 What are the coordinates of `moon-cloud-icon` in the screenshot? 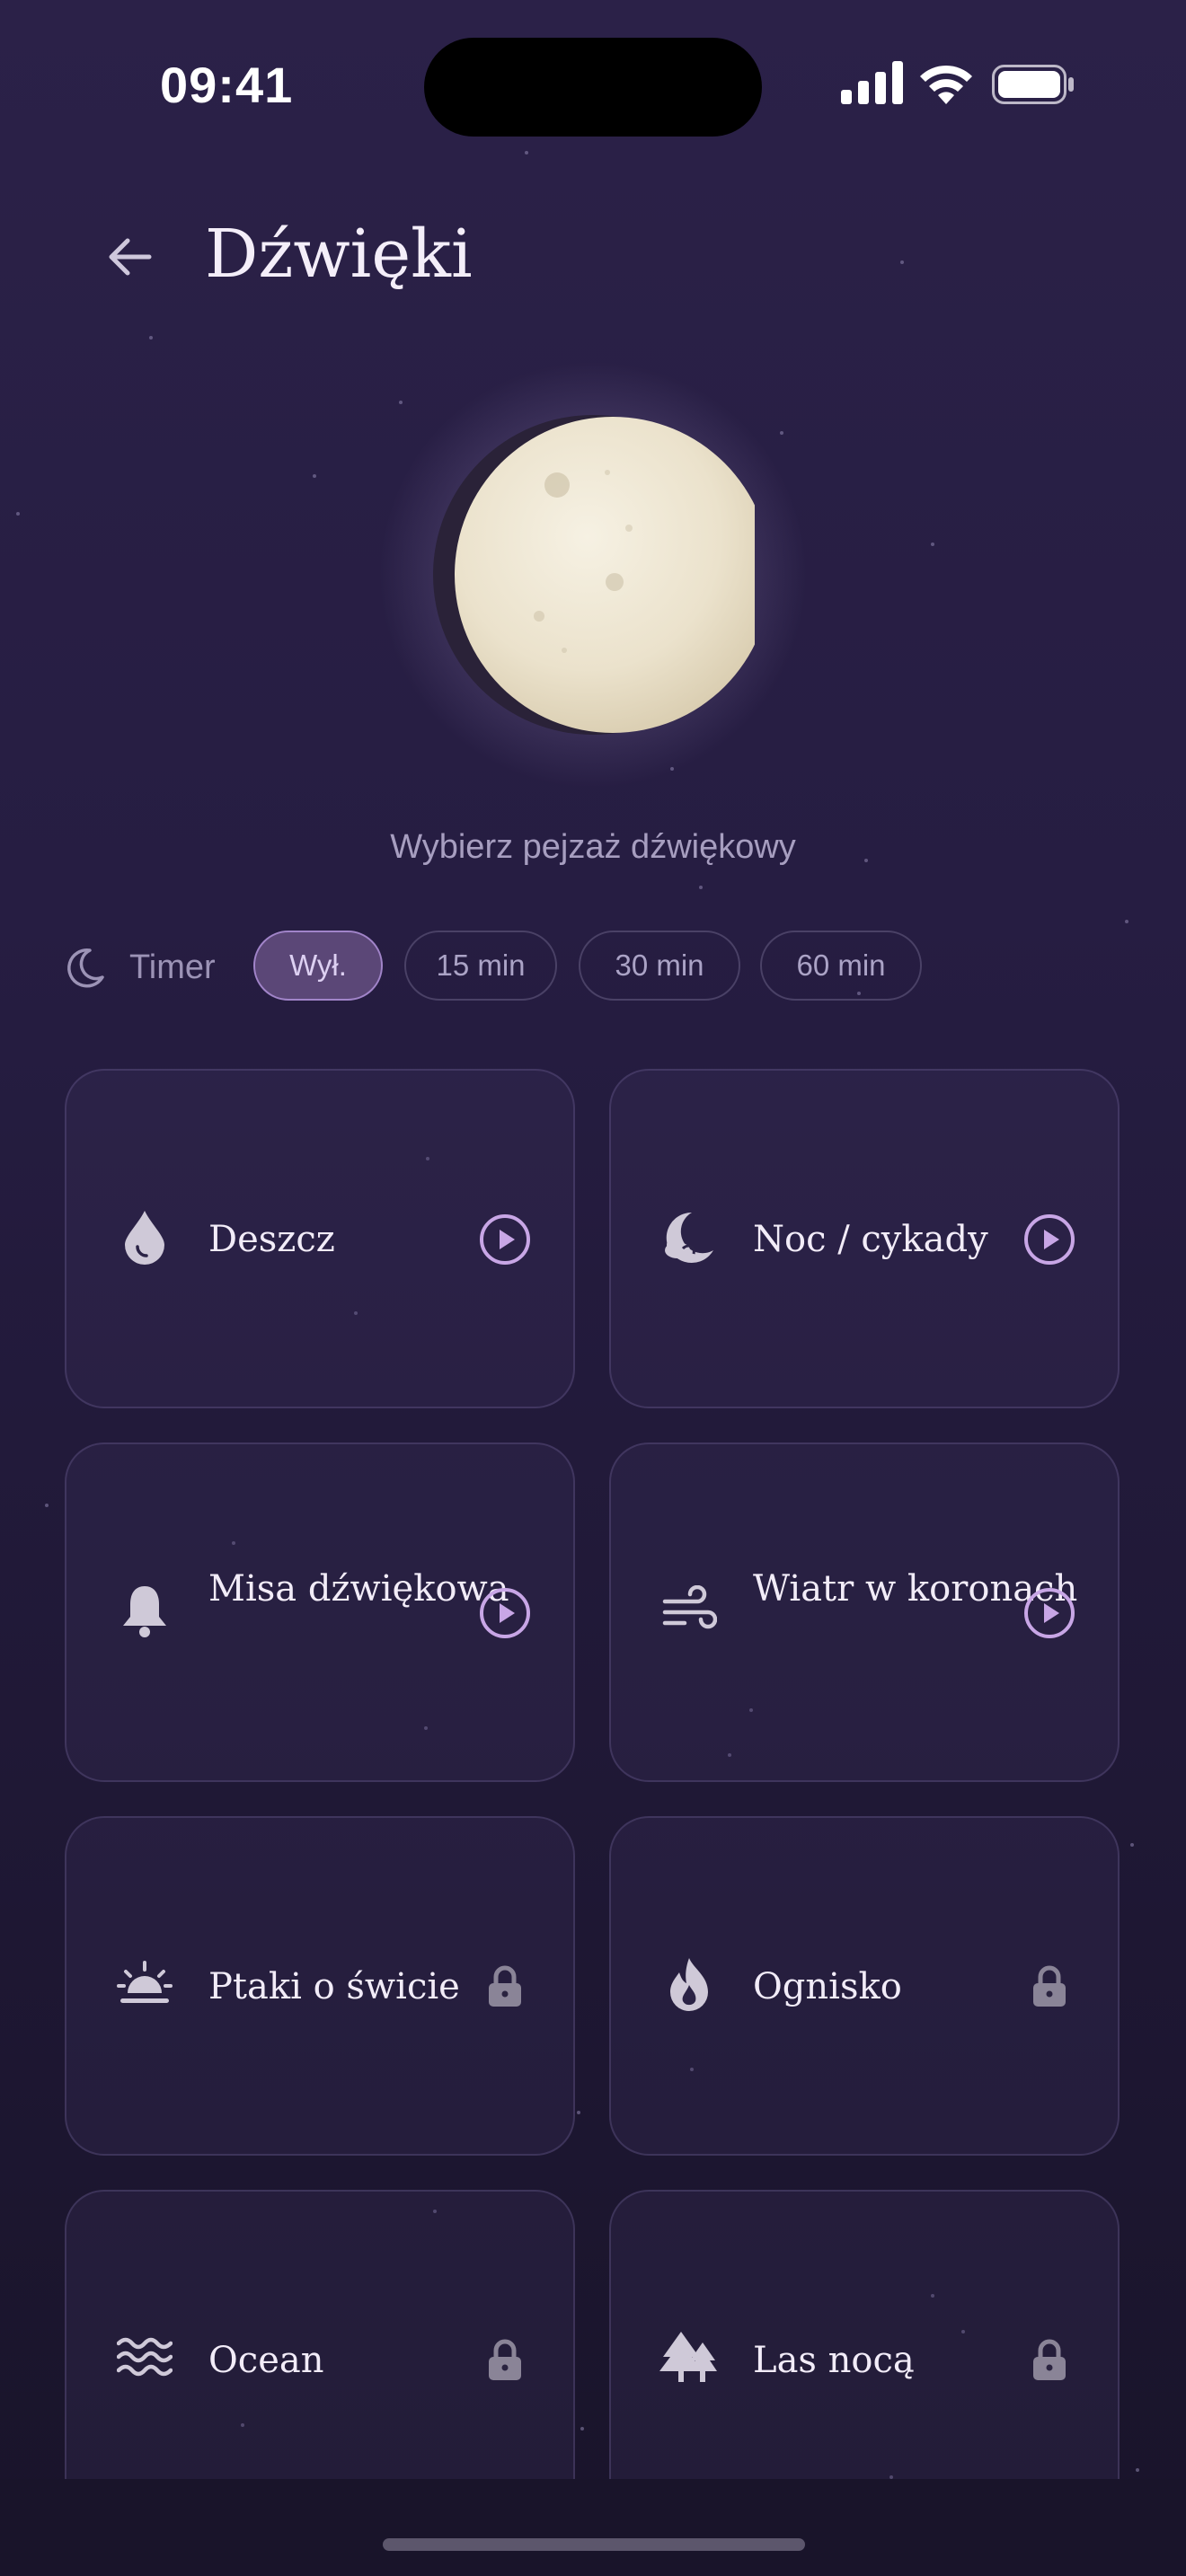 It's located at (689, 1236).